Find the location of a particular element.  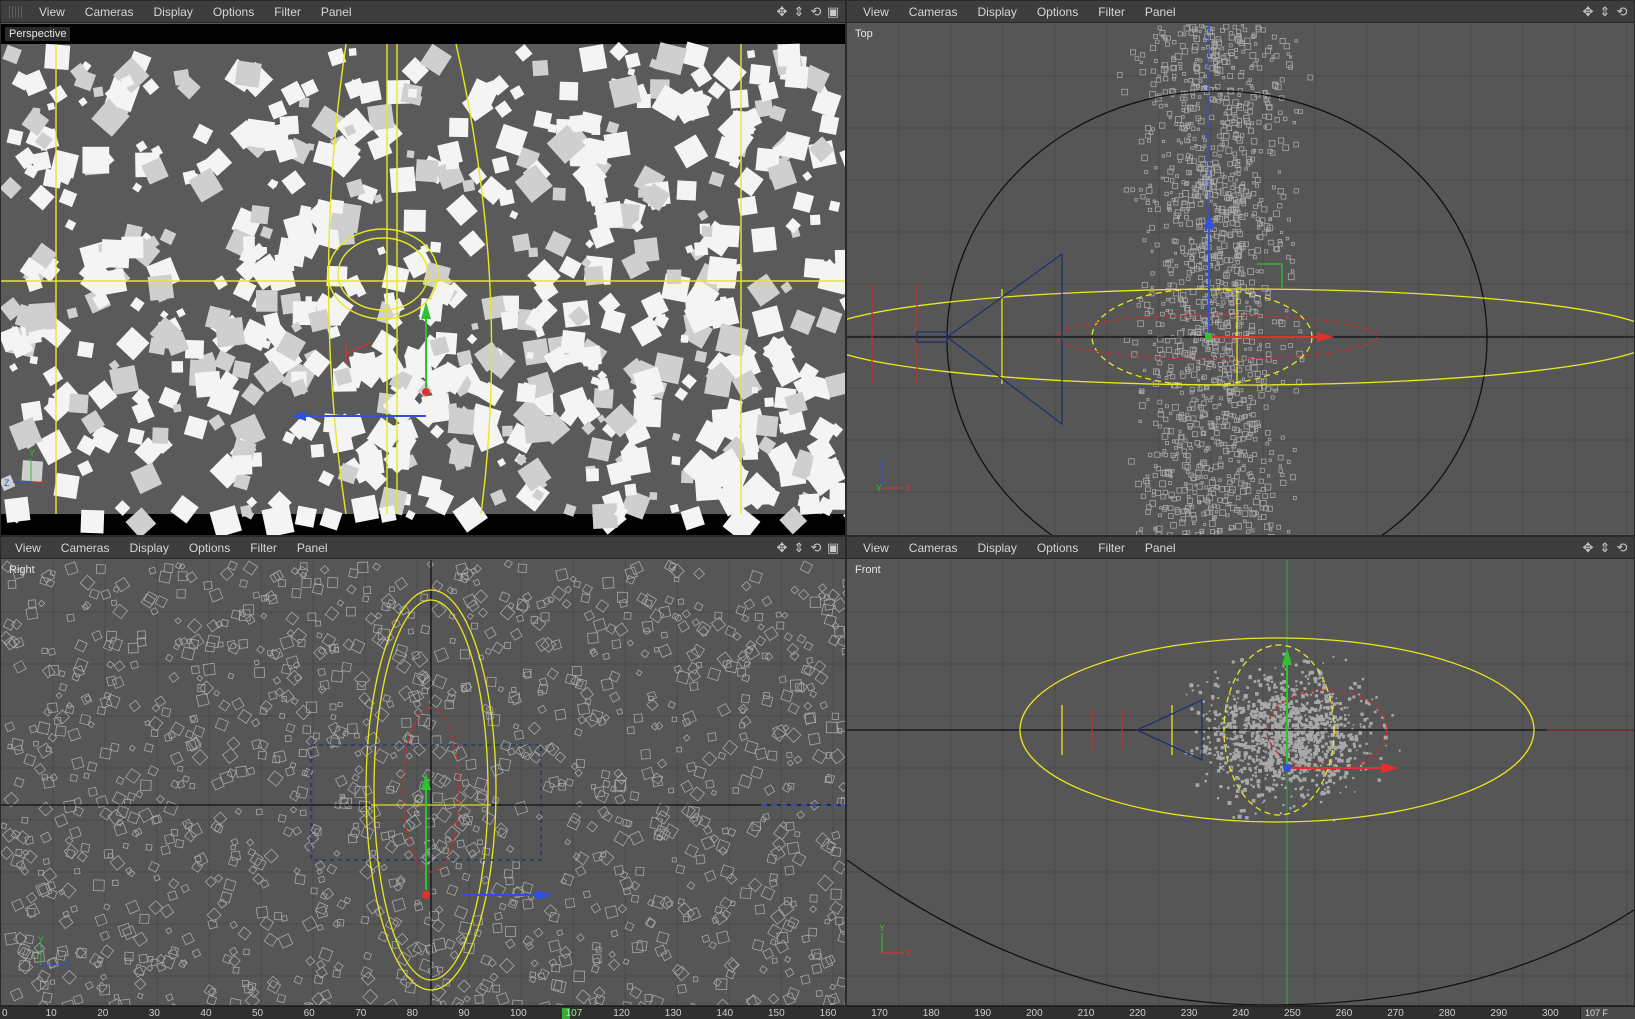

timeline-tick: 50 is located at coordinates (258, 1013).